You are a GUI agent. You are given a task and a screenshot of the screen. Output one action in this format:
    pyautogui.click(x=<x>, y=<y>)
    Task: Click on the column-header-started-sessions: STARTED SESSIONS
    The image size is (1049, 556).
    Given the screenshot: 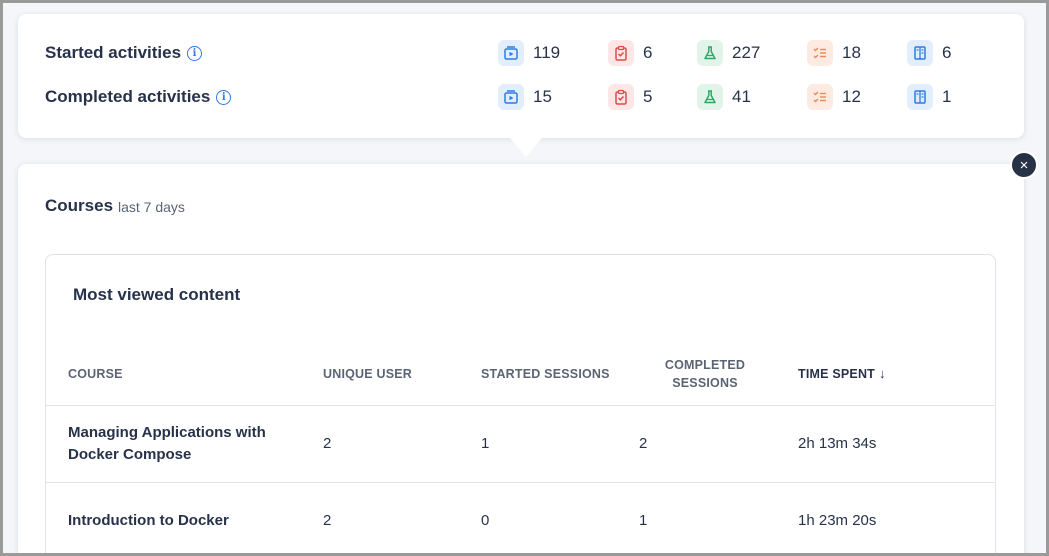 What is the action you would take?
    pyautogui.click(x=545, y=374)
    